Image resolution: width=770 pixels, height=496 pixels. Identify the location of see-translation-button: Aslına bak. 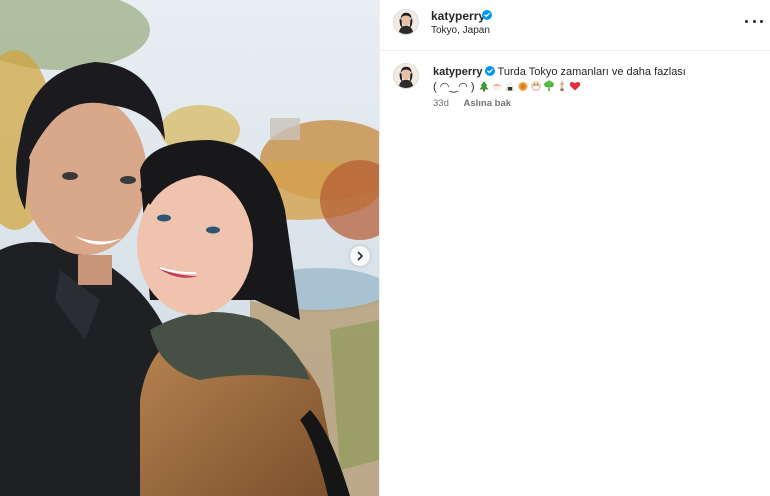
(488, 103).